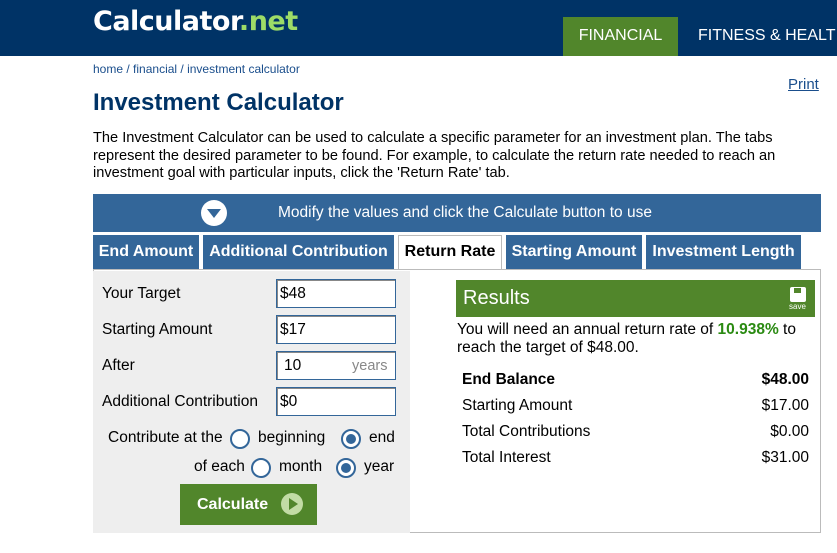 The image size is (837, 553). Describe the element at coordinates (587, 329) in the screenshot. I see `results-summary-pre: You will need an annual return rate of` at that location.